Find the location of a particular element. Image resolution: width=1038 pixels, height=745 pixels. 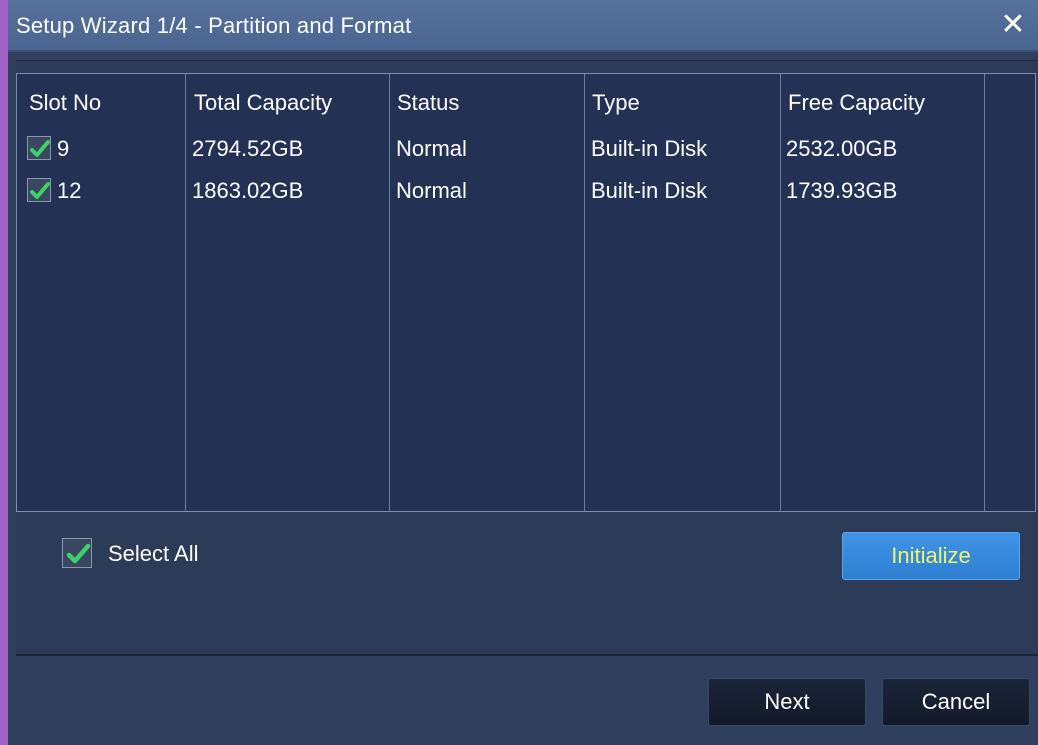

total-capacity: 1863.02GB is located at coordinates (248, 190).